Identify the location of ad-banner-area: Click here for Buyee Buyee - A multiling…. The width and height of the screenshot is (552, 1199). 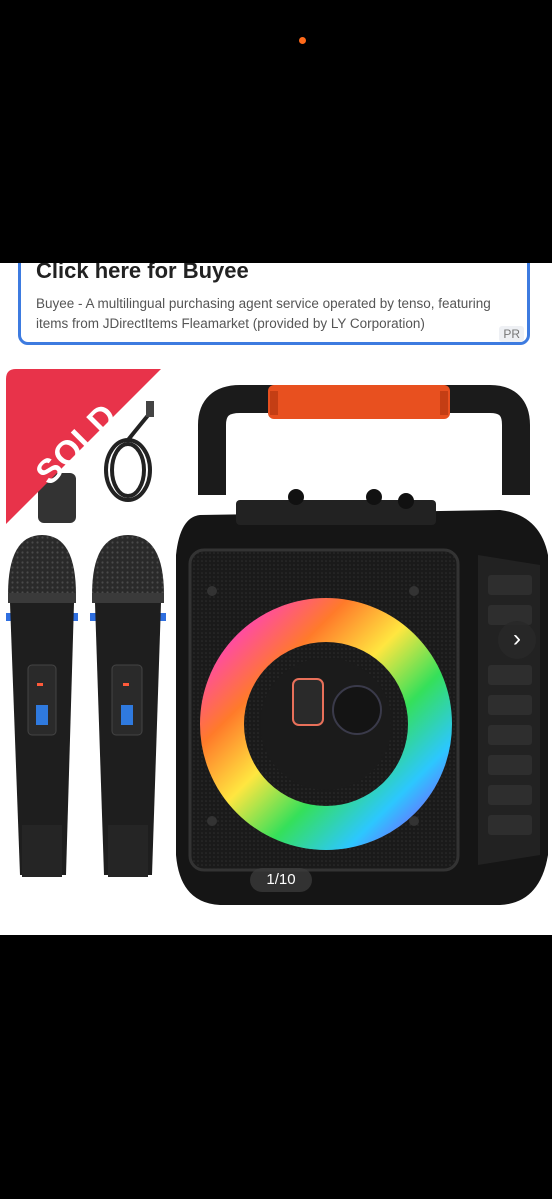
(276, 309).